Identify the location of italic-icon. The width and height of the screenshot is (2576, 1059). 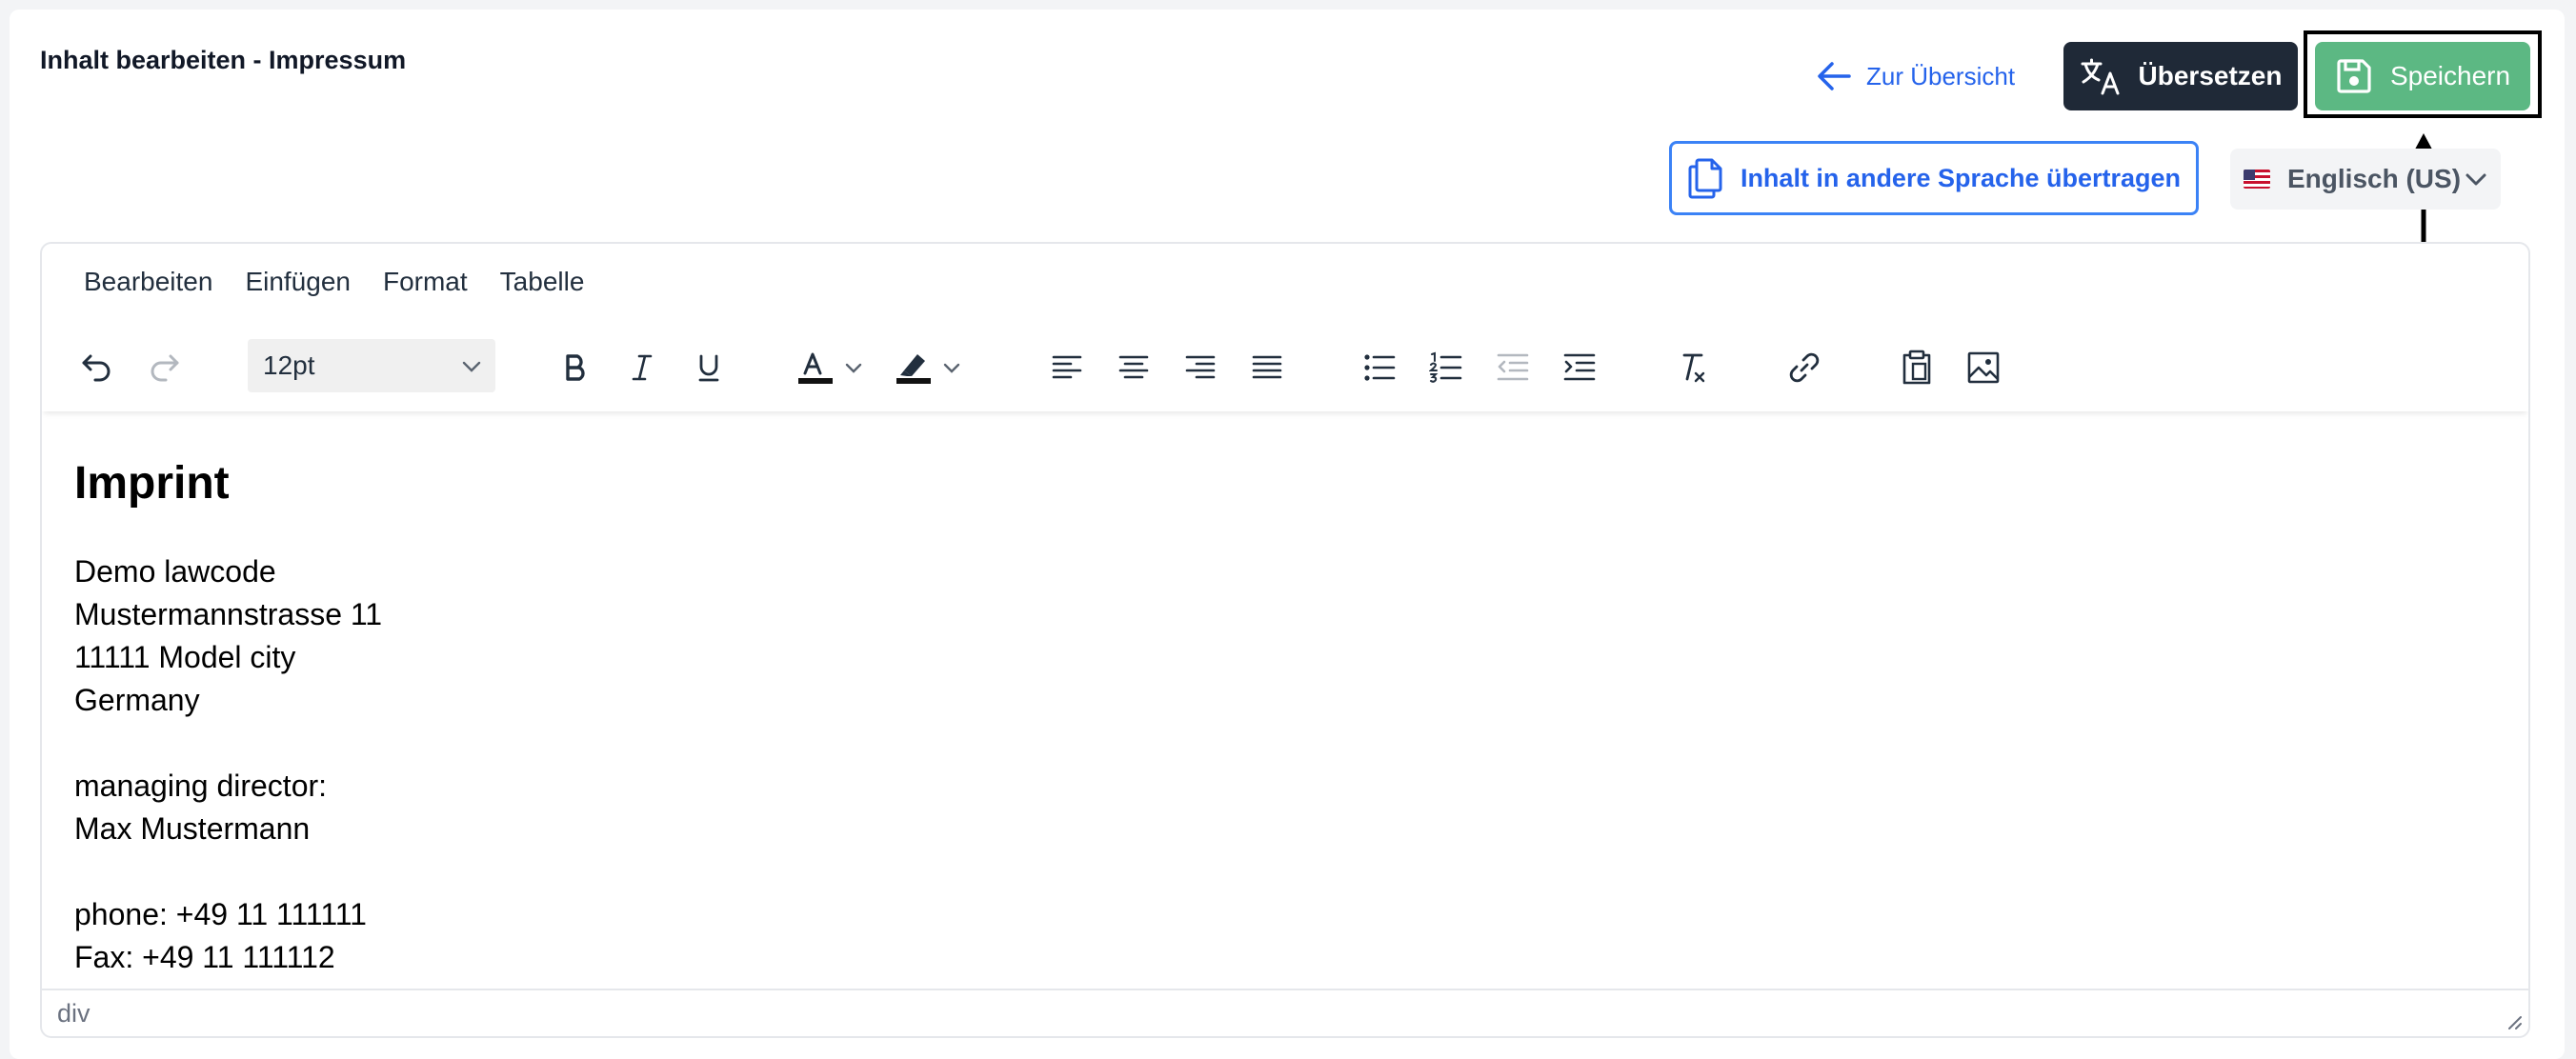
(642, 367).